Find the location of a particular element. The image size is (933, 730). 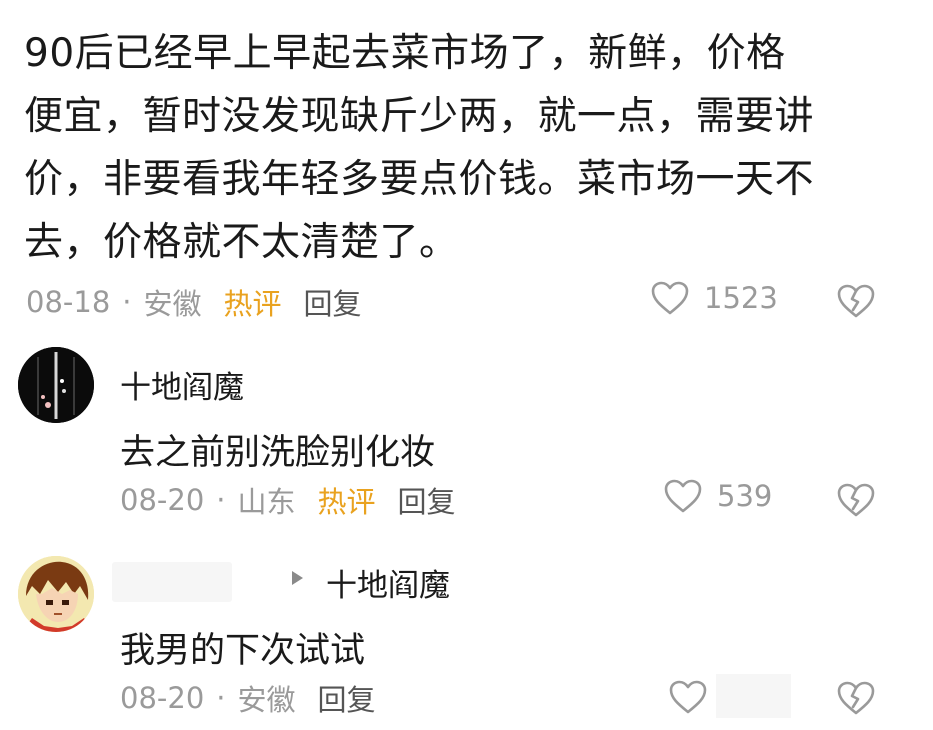

like-button is located at coordinates (688, 697).